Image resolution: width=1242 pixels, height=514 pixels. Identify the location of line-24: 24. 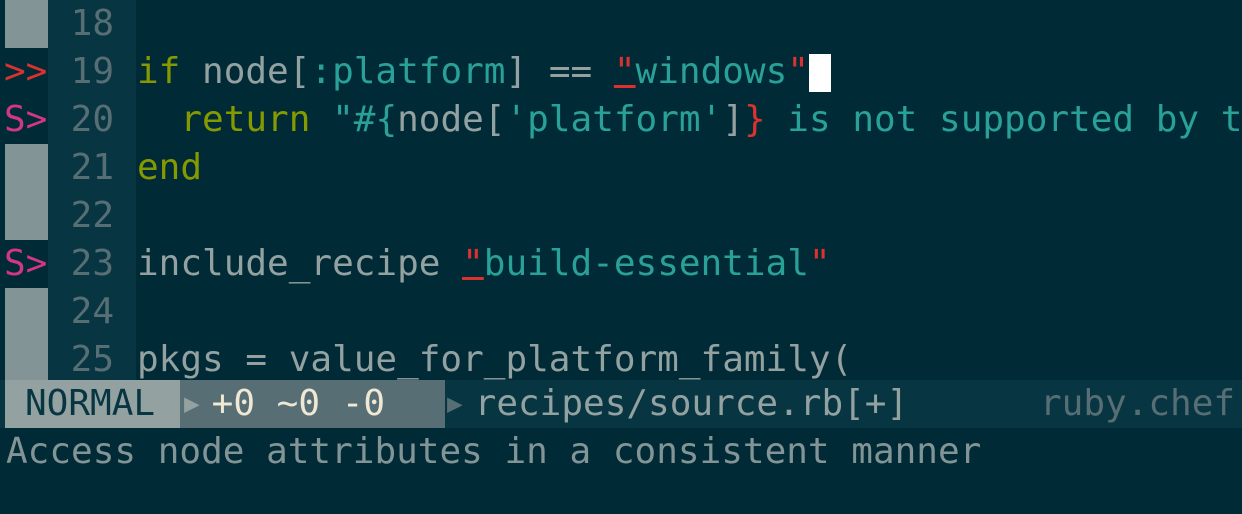
(621, 312).